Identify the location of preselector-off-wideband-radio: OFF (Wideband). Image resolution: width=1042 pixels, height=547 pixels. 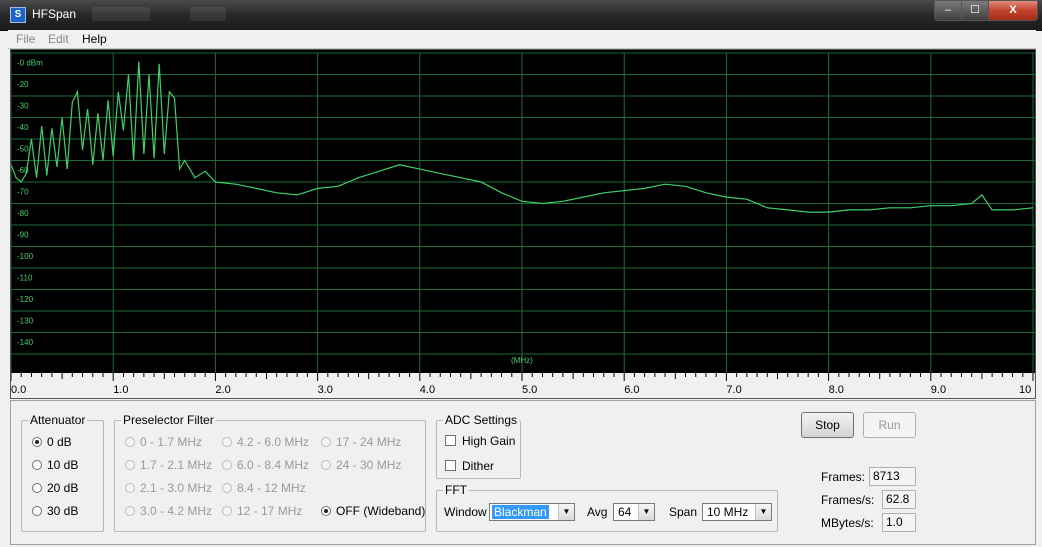
(373, 511).